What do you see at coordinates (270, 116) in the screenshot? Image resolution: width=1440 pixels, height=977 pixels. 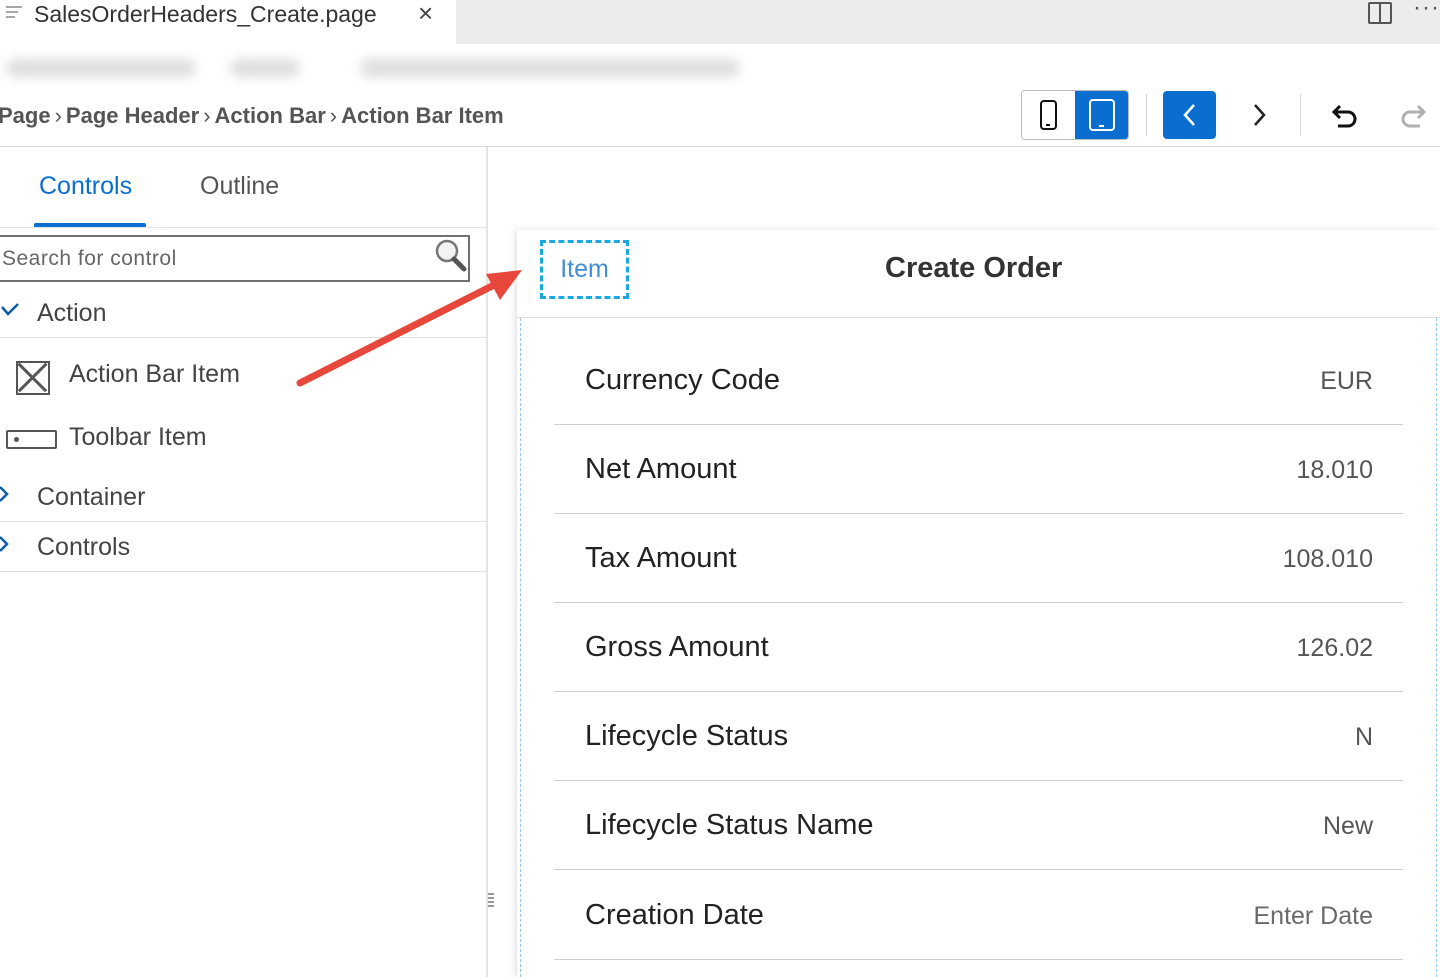 I see `breadcrumb-action-bar: Action Bar` at bounding box center [270, 116].